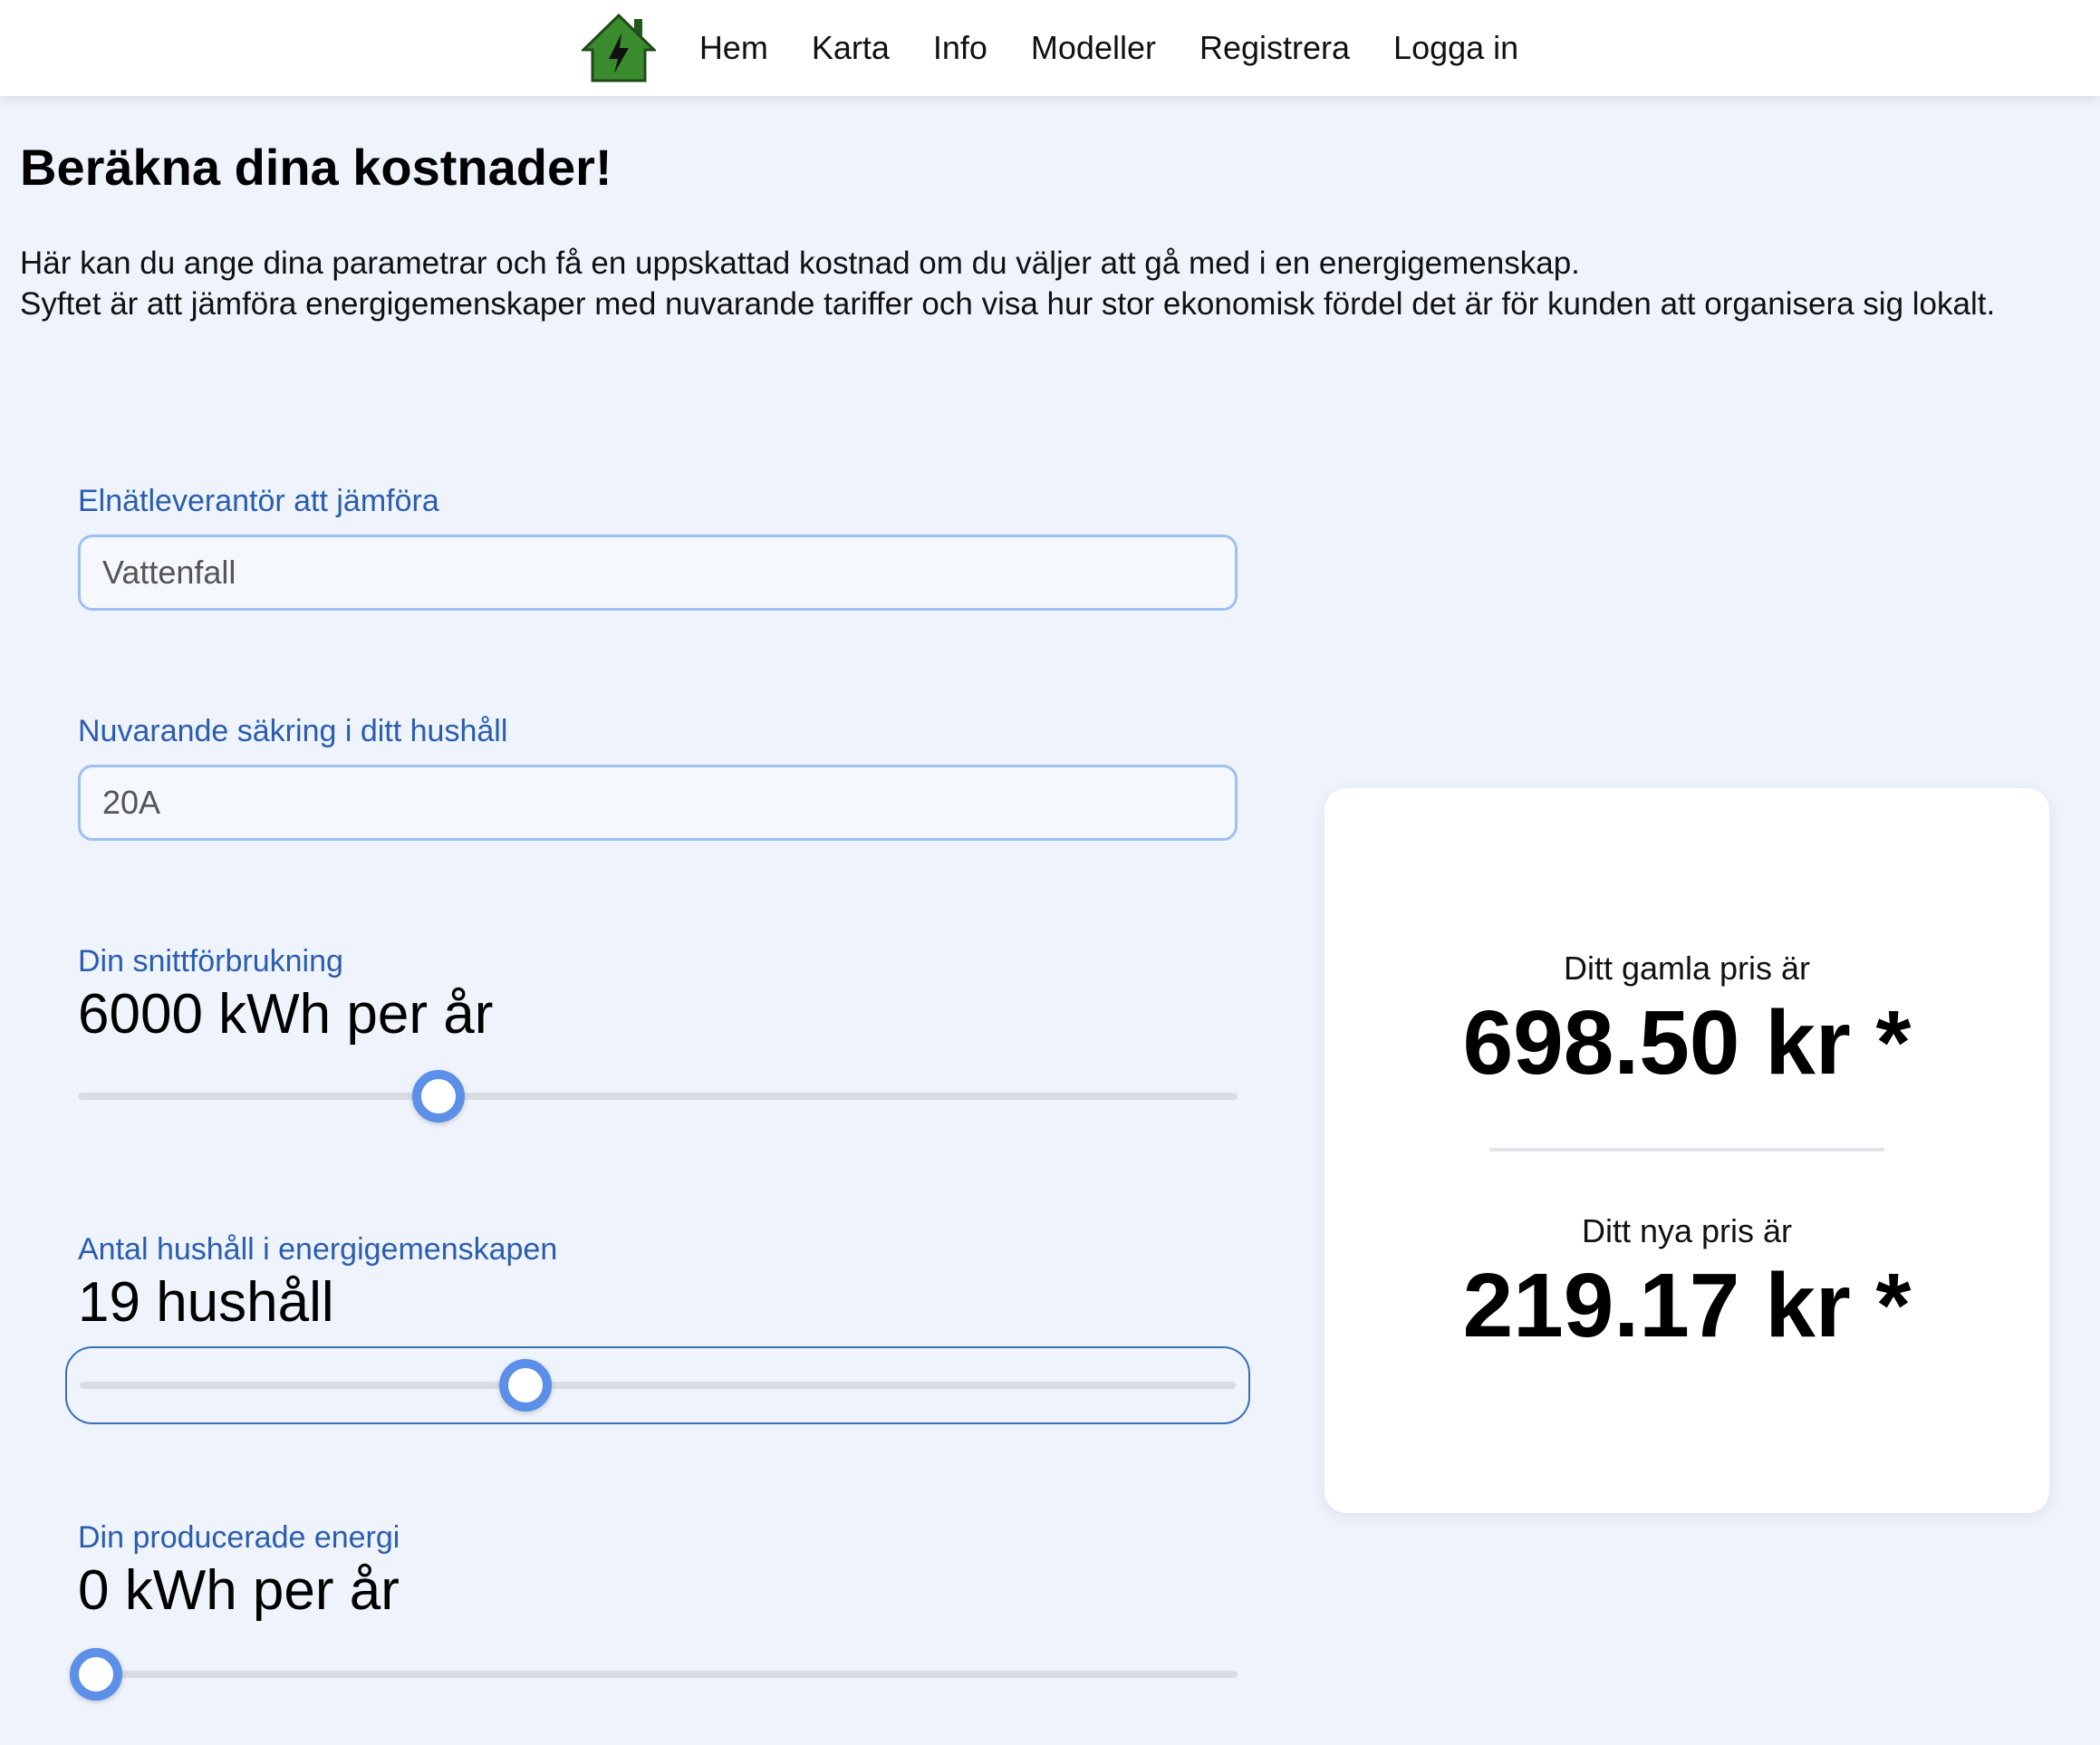 The height and width of the screenshot is (1745, 2100). What do you see at coordinates (286, 1014) in the screenshot?
I see `consumption-value: 6000 kWh per år` at bounding box center [286, 1014].